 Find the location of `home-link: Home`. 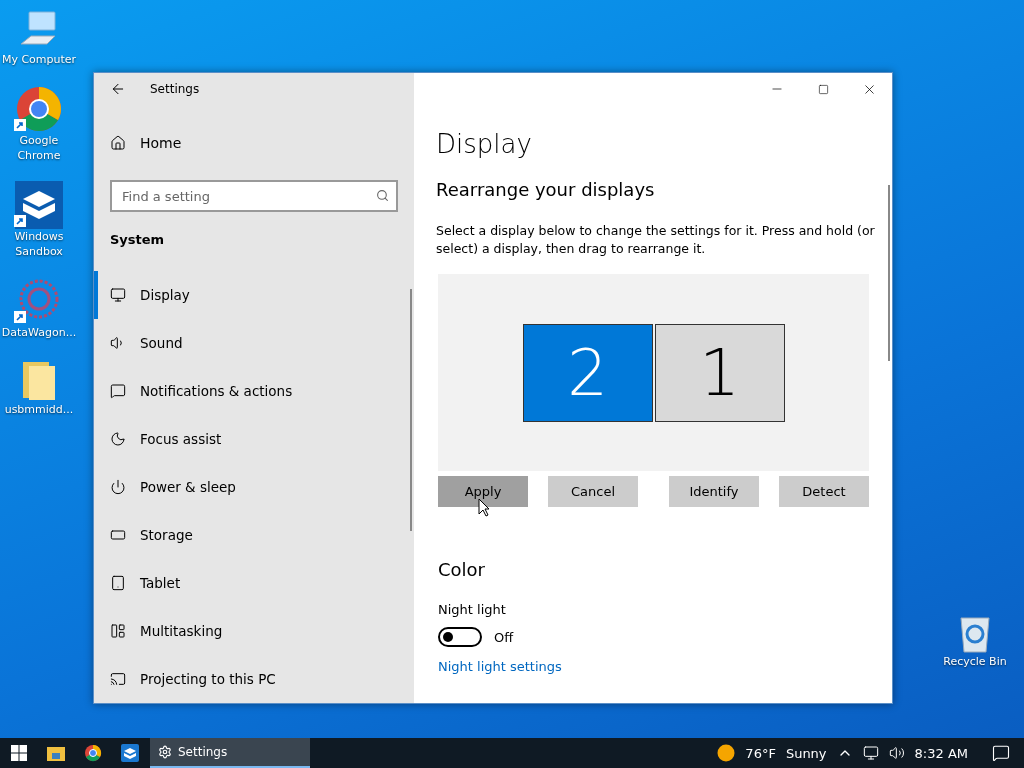

home-link: Home is located at coordinates (254, 143).